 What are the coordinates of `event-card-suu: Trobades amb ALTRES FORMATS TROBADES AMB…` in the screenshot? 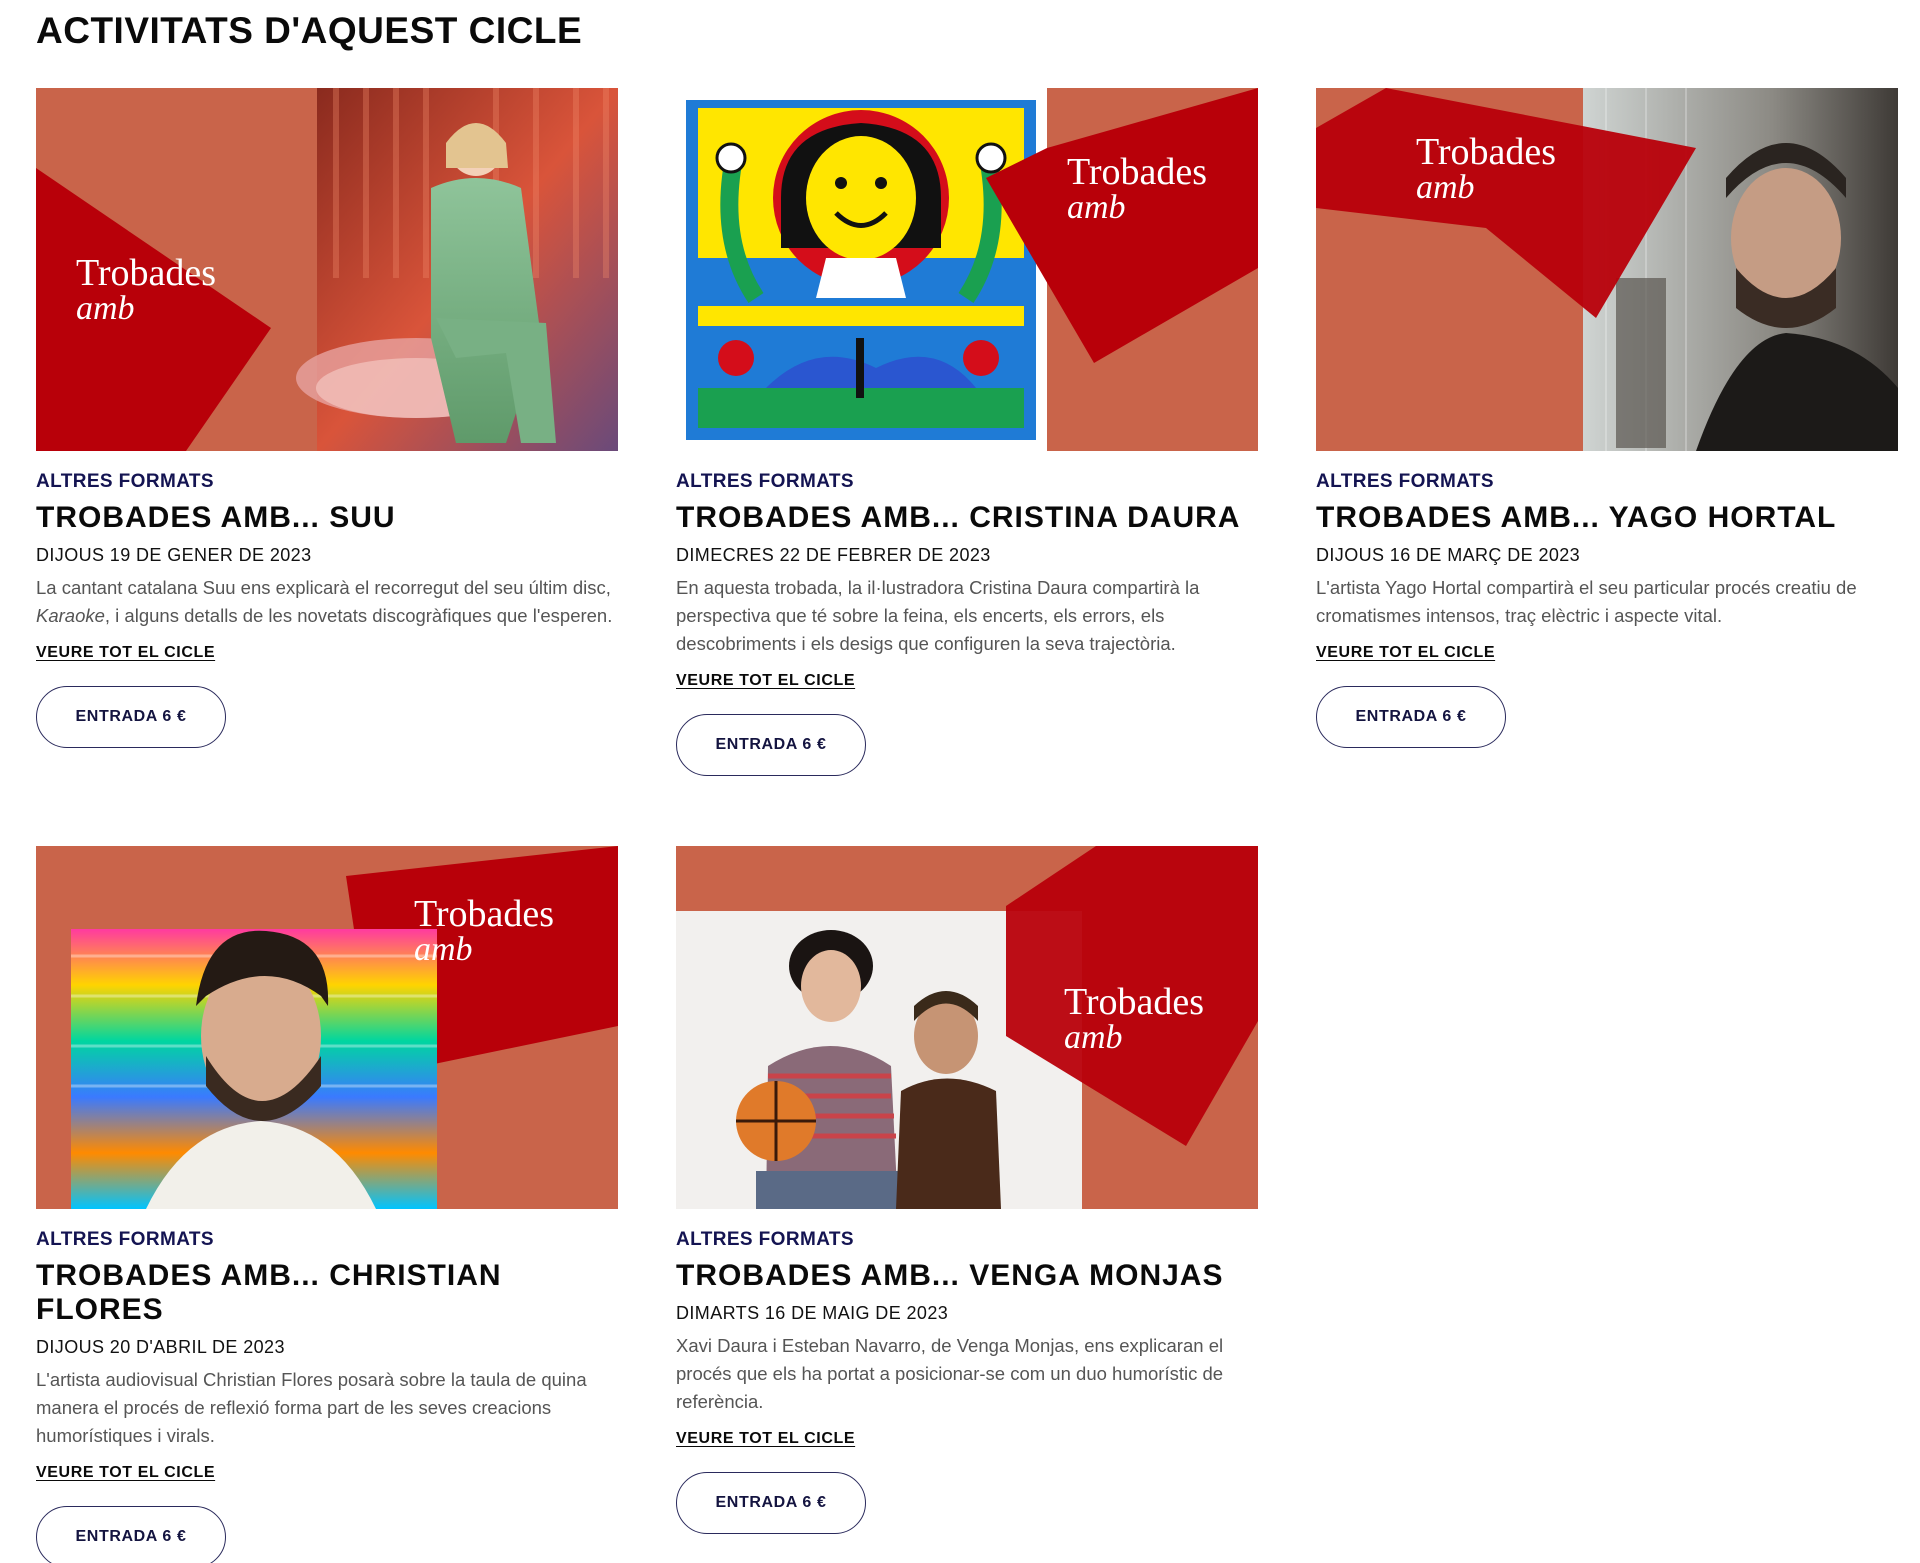 It's located at (327, 418).